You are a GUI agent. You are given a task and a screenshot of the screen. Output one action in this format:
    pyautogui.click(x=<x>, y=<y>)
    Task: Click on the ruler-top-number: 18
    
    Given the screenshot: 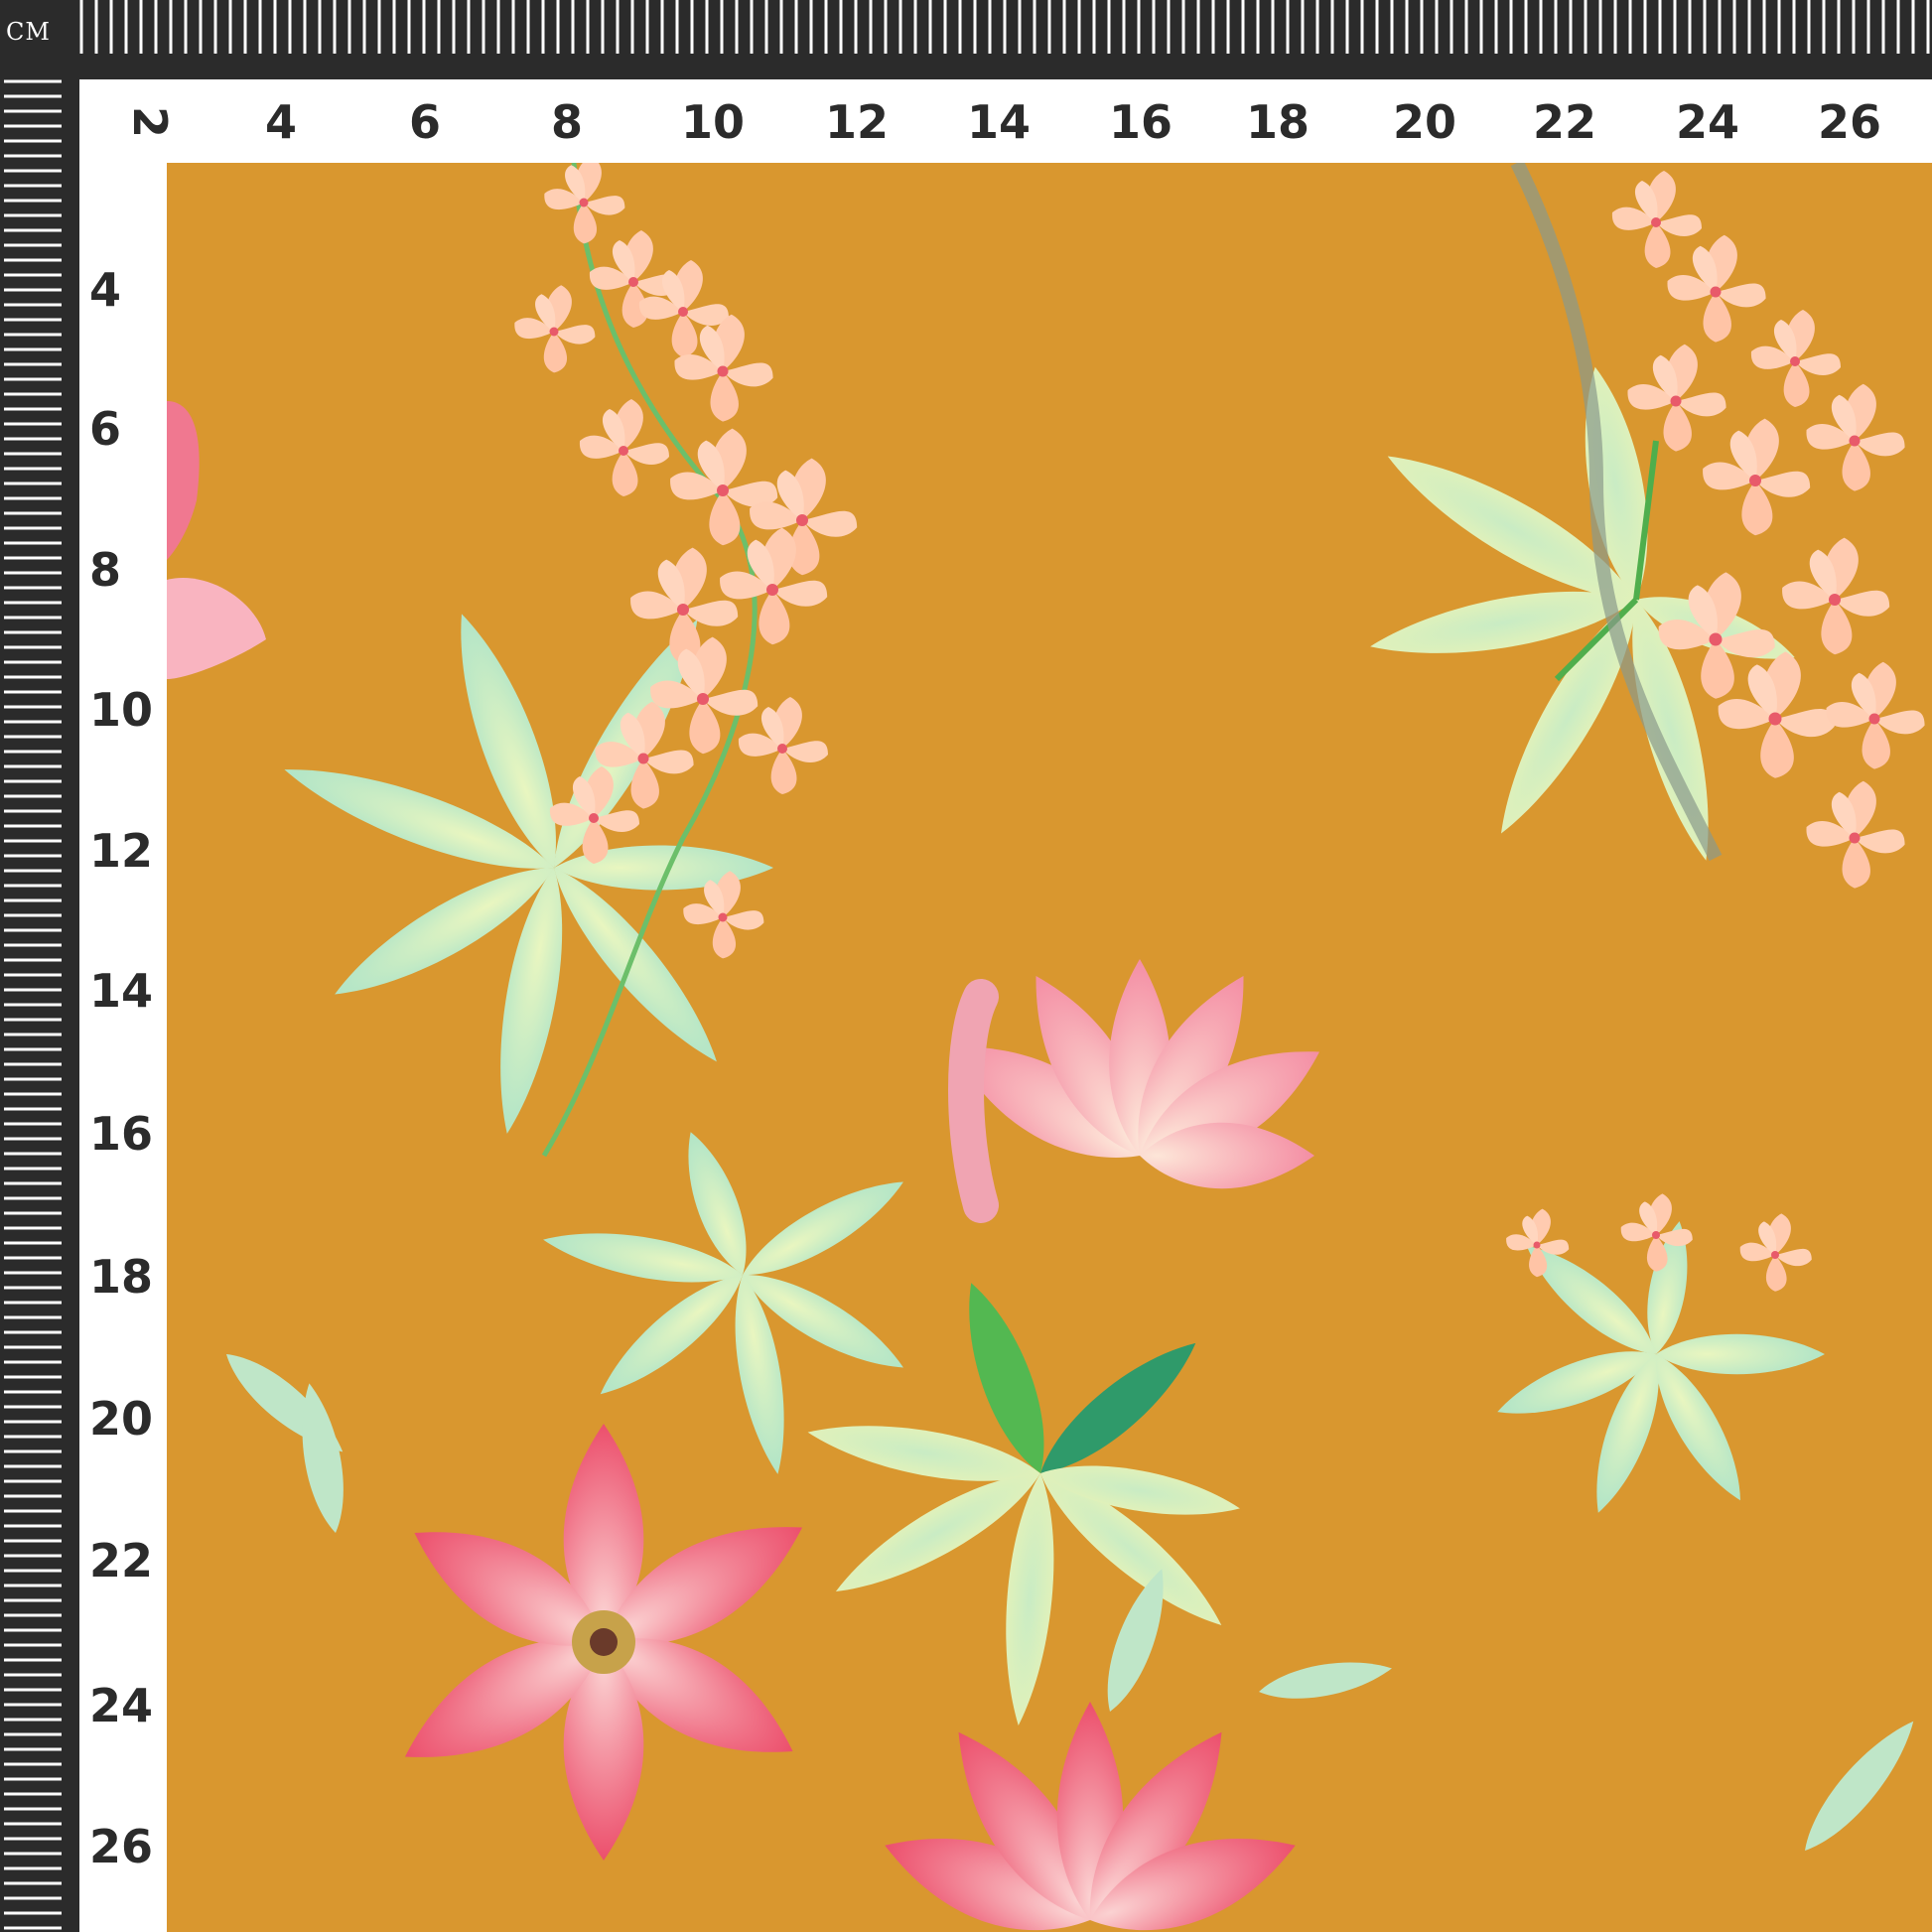 What is the action you would take?
    pyautogui.click(x=1278, y=122)
    